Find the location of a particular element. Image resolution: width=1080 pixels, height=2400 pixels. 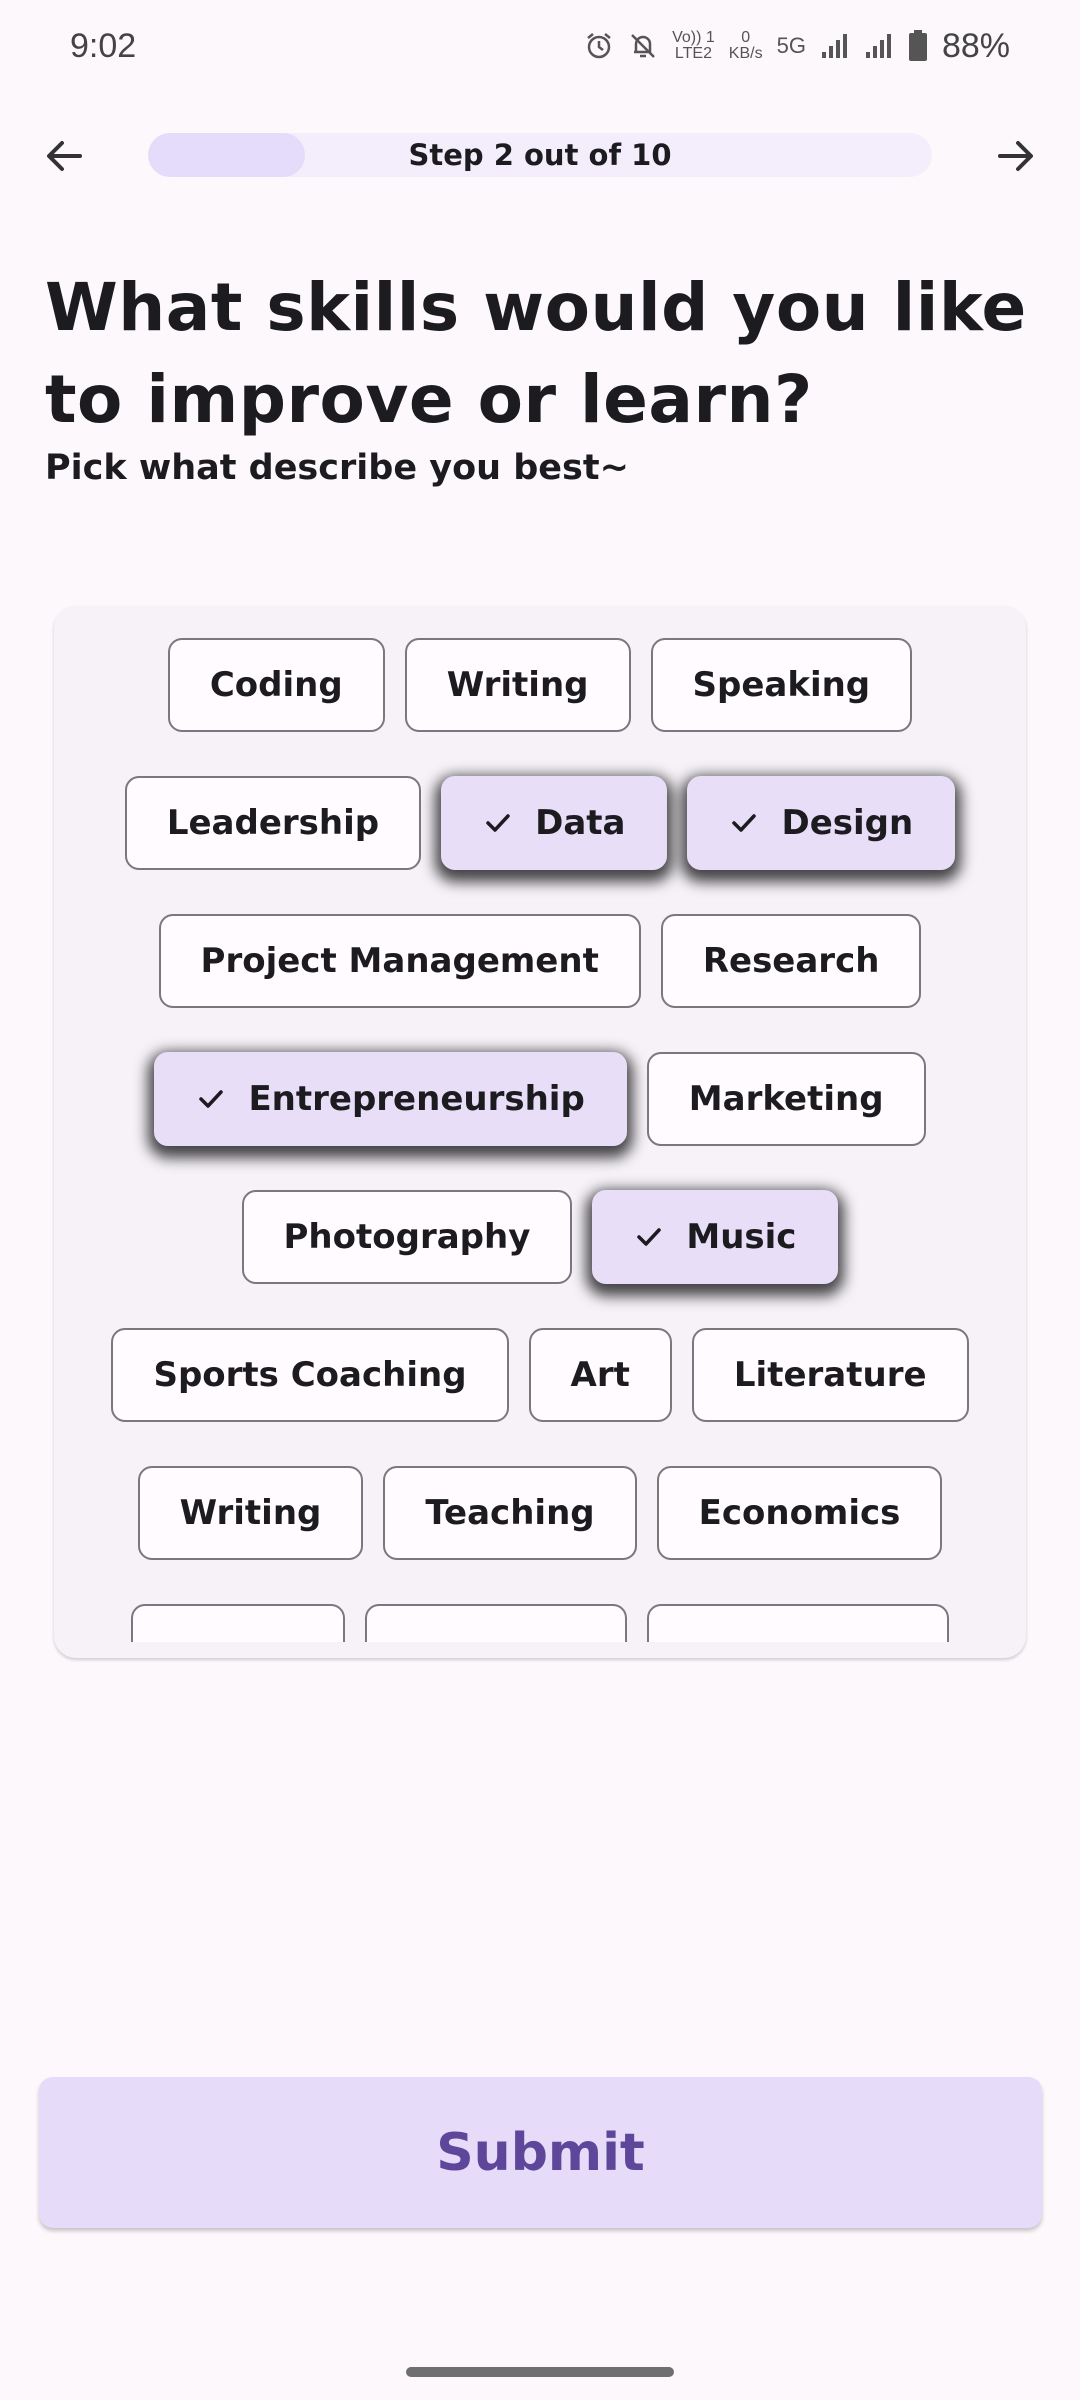

skill-chip-label: Design is located at coordinates (847, 823).